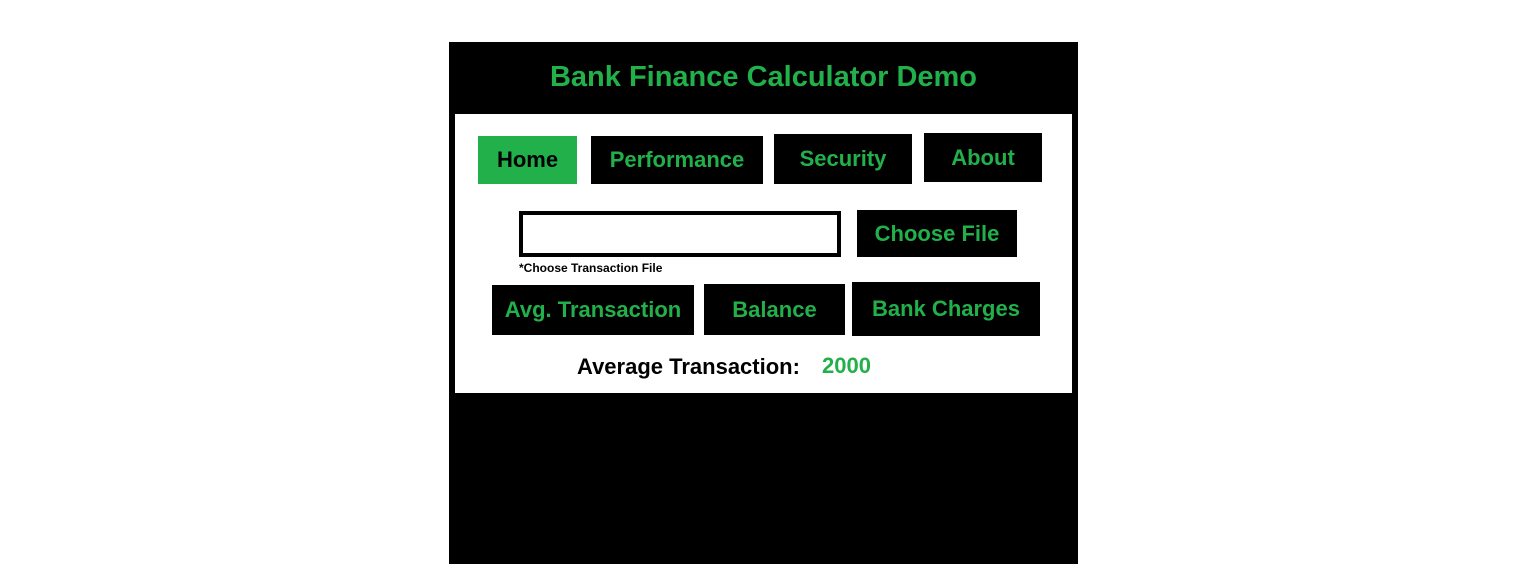  I want to click on result-value: 2000, so click(846, 365).